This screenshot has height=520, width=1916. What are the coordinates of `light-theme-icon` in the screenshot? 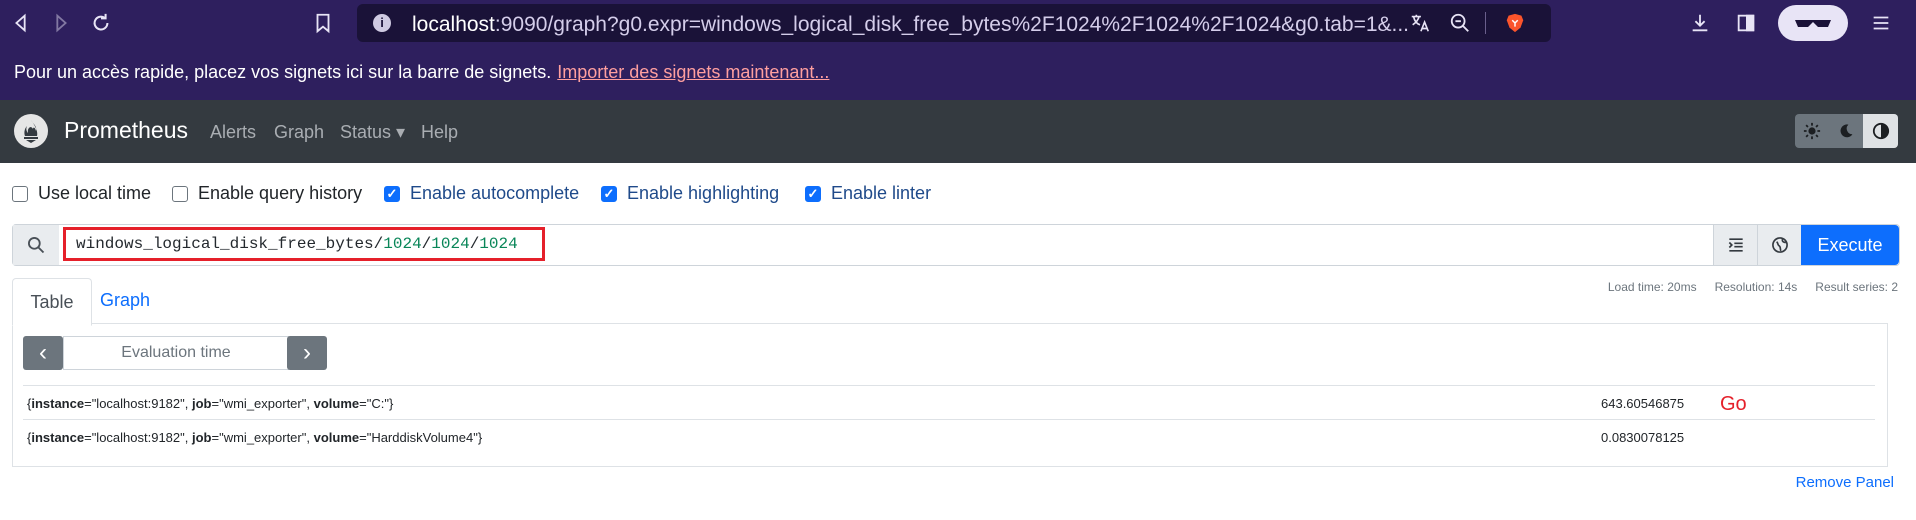 It's located at (1812, 131).